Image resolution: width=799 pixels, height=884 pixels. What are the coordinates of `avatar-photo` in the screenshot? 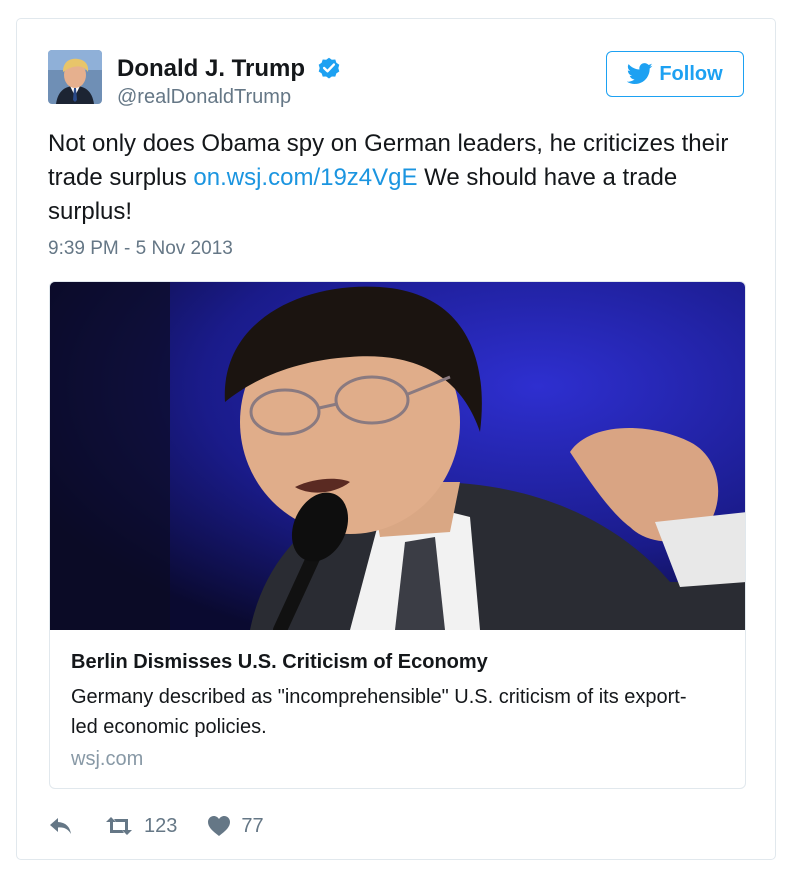 It's located at (75, 77).